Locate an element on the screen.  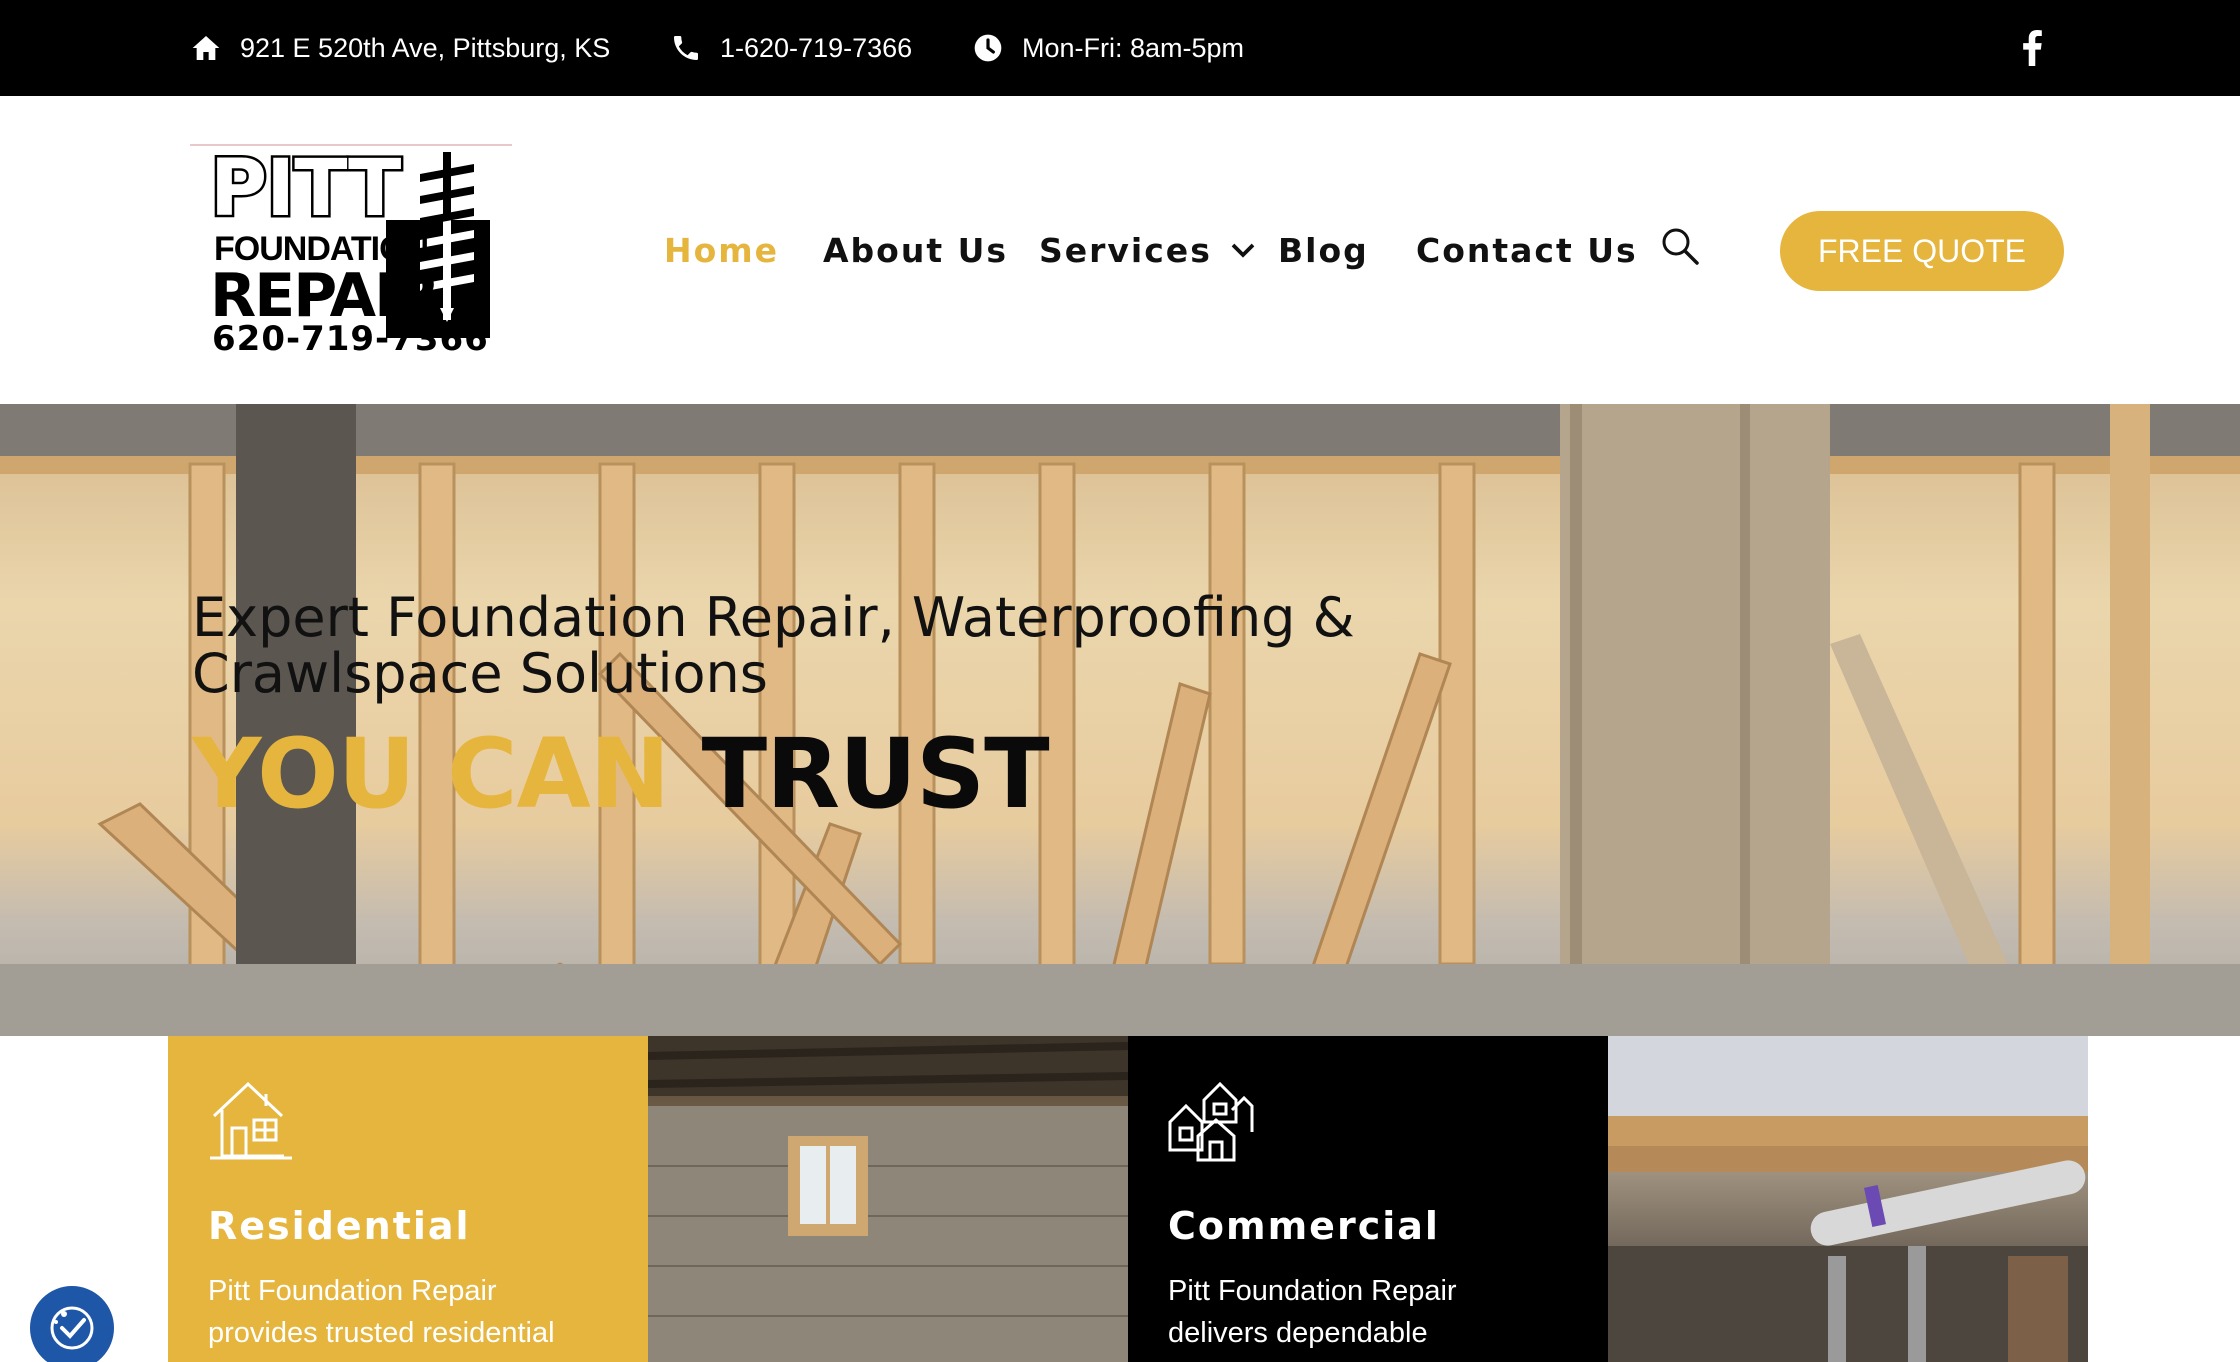
card-commercial-title: Commercial is located at coordinates (1304, 1226).